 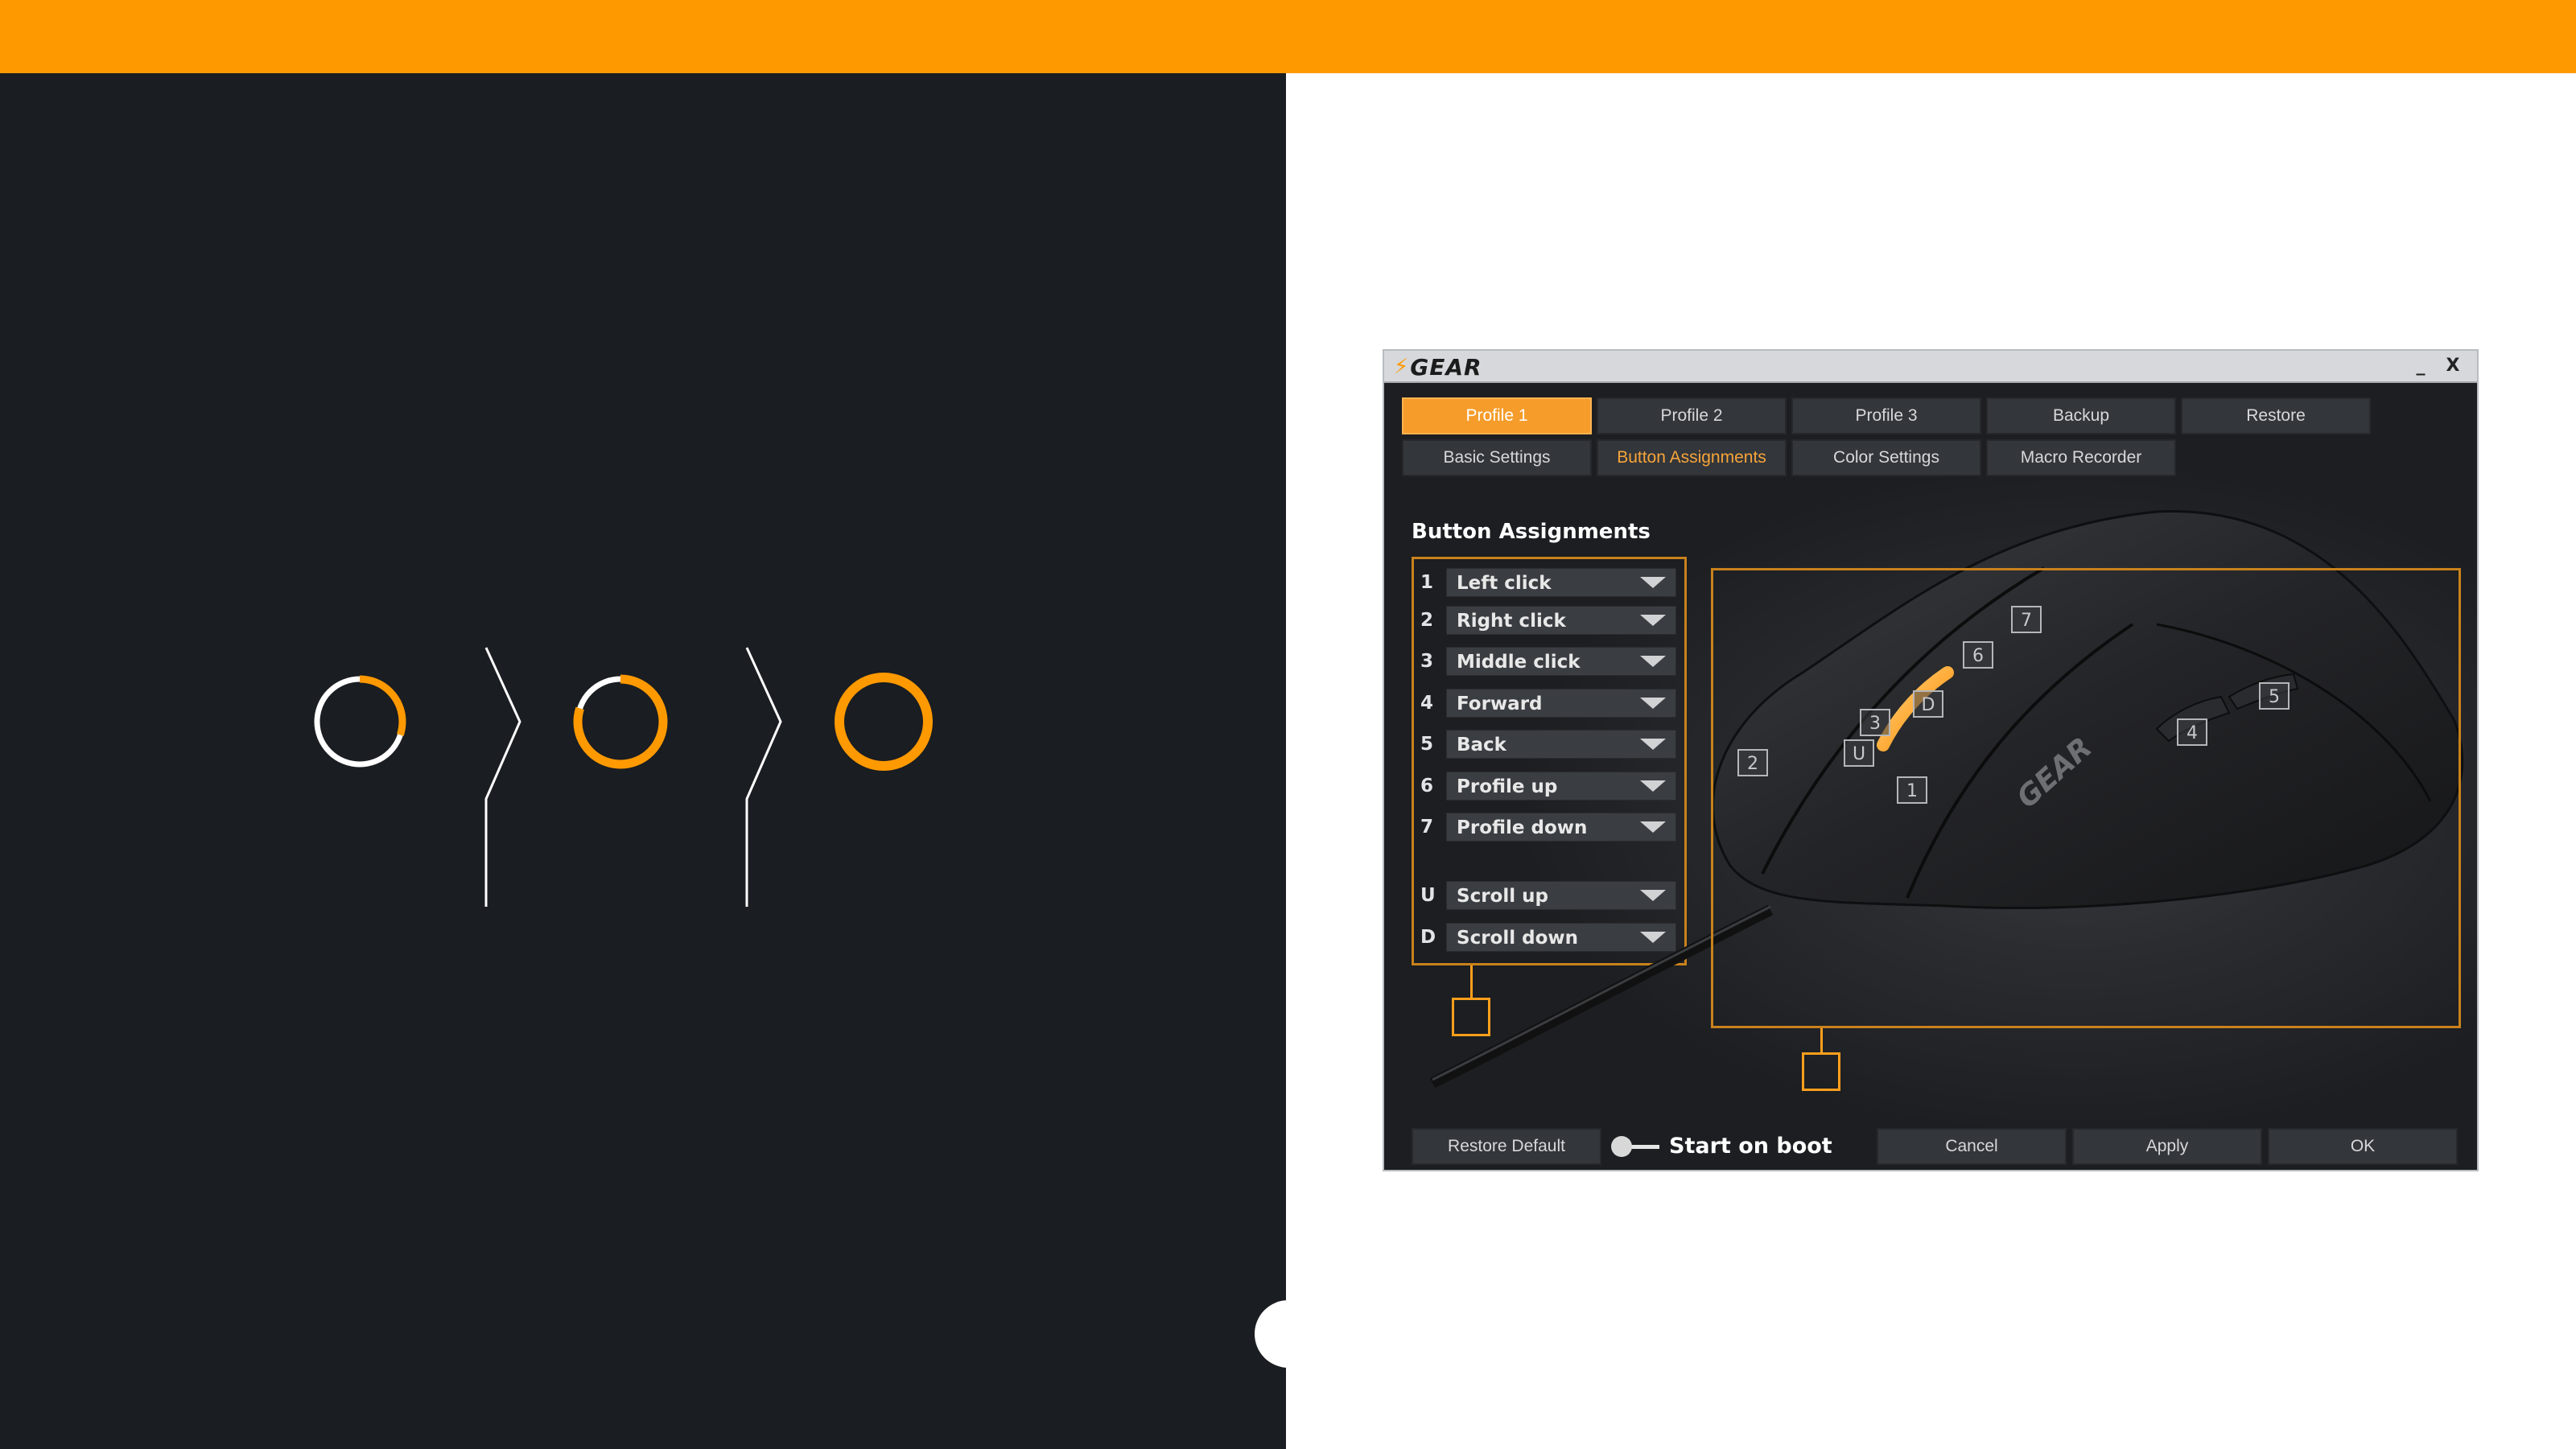 What do you see at coordinates (2420, 366) in the screenshot?
I see `minimize-button: _` at bounding box center [2420, 366].